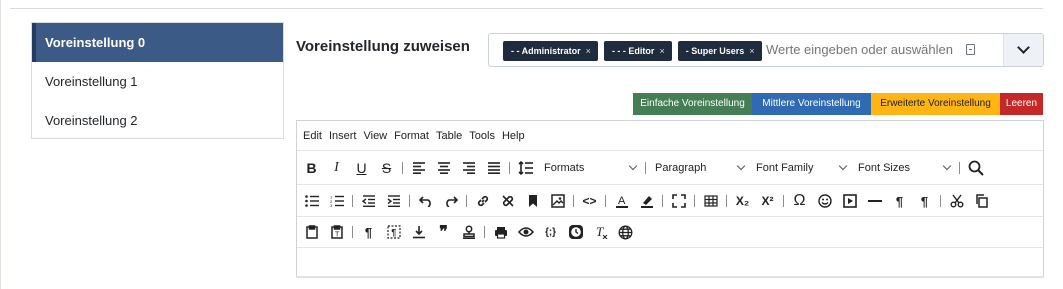 The width and height of the screenshot is (1063, 289). What do you see at coordinates (715, 51) in the screenshot?
I see `tag-label: - Super Users` at bounding box center [715, 51].